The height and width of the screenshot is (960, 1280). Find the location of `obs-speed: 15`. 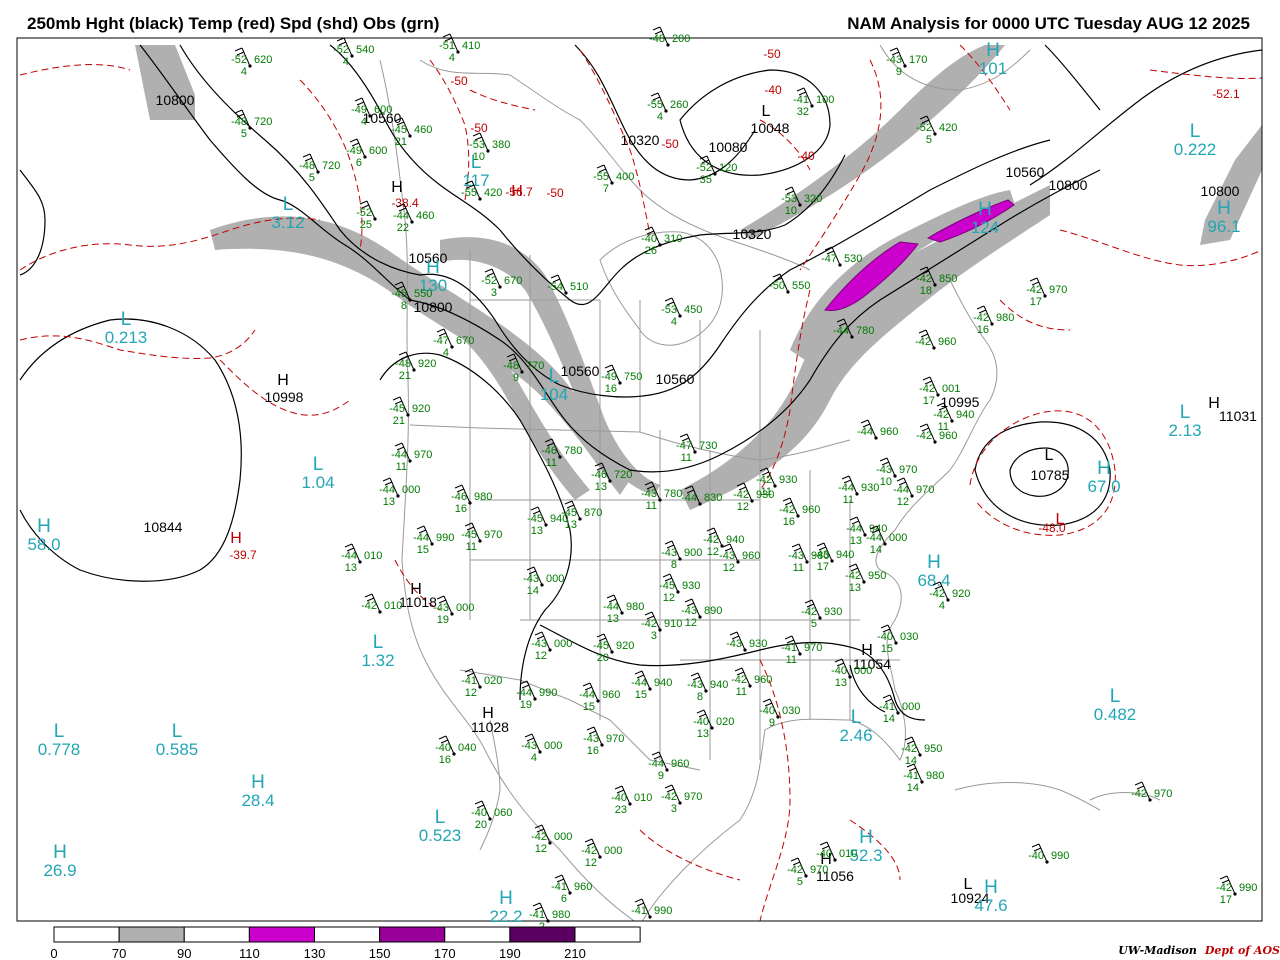

obs-speed: 15 is located at coordinates (887, 649).